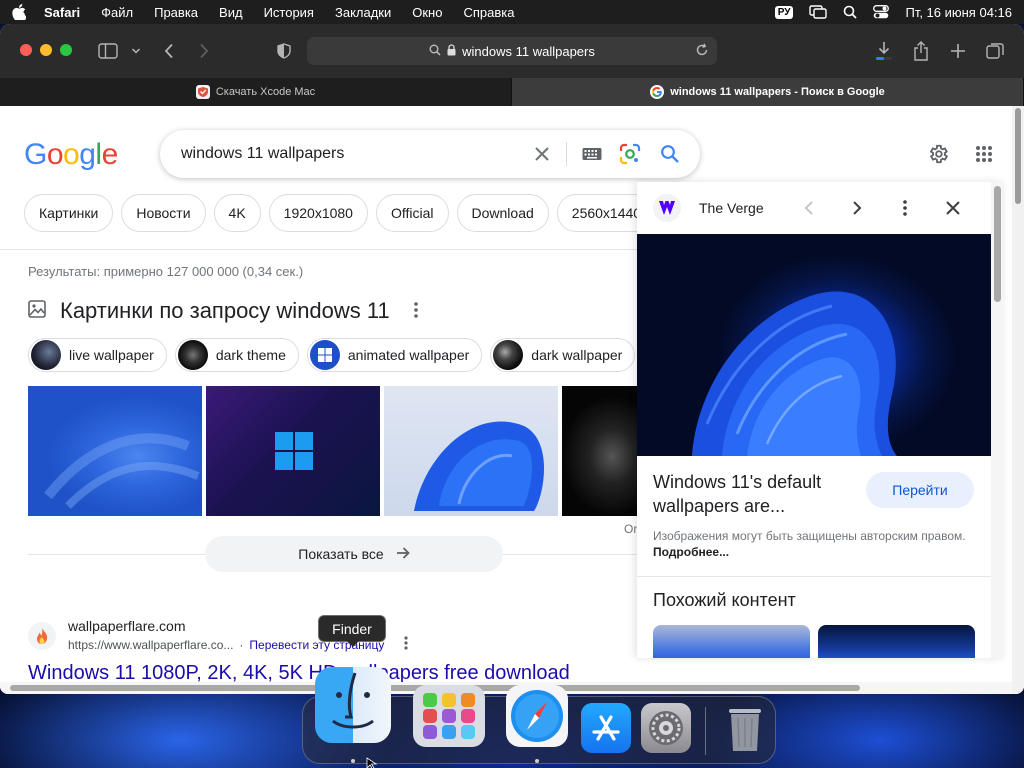 The height and width of the screenshot is (768, 1024). I want to click on google-logo: Google, so click(71, 155).